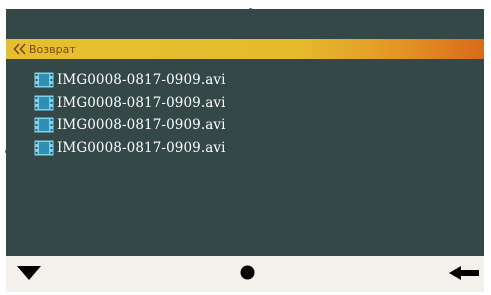 This screenshot has height=295, width=491. What do you see at coordinates (52, 49) in the screenshot?
I see `back-label: Возврат` at bounding box center [52, 49].